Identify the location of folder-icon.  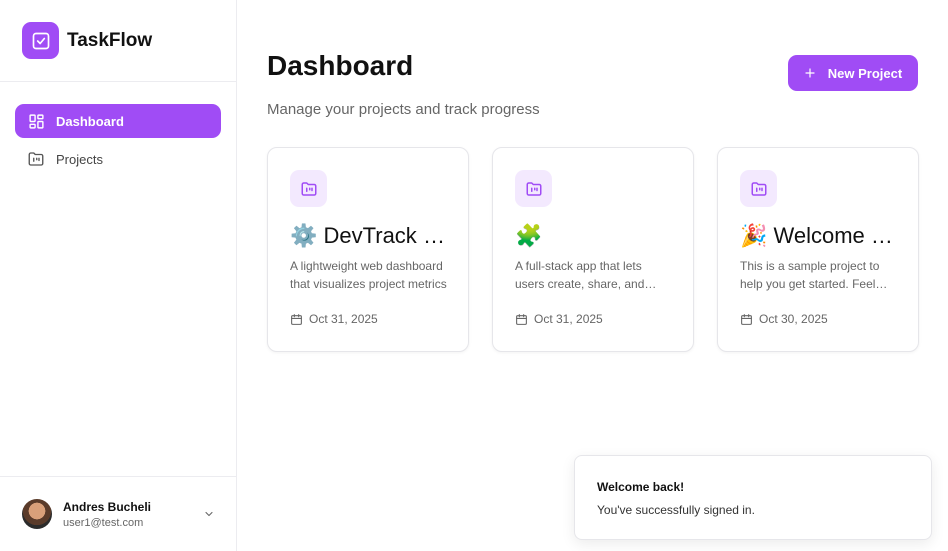
(36, 159).